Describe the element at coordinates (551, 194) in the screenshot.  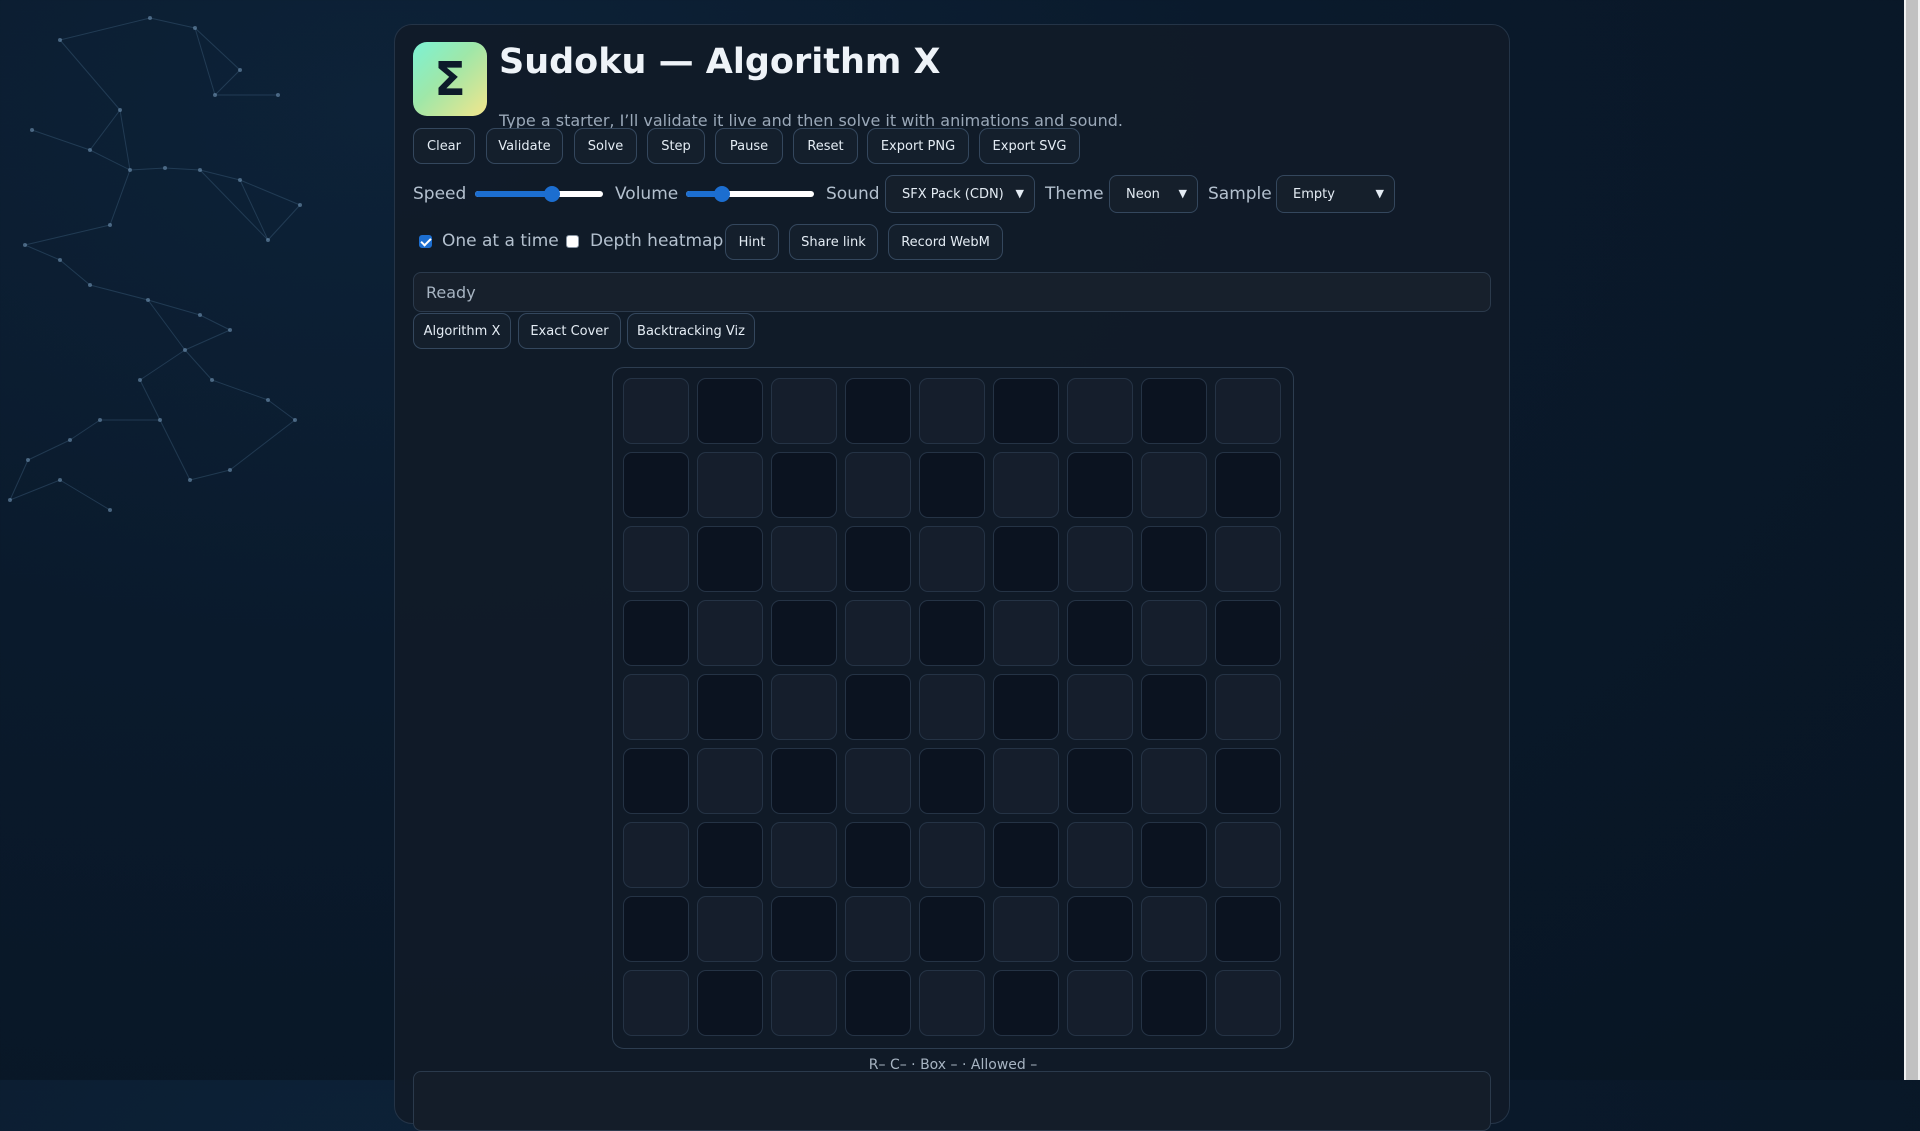
I see `speed-slider-thumb` at that location.